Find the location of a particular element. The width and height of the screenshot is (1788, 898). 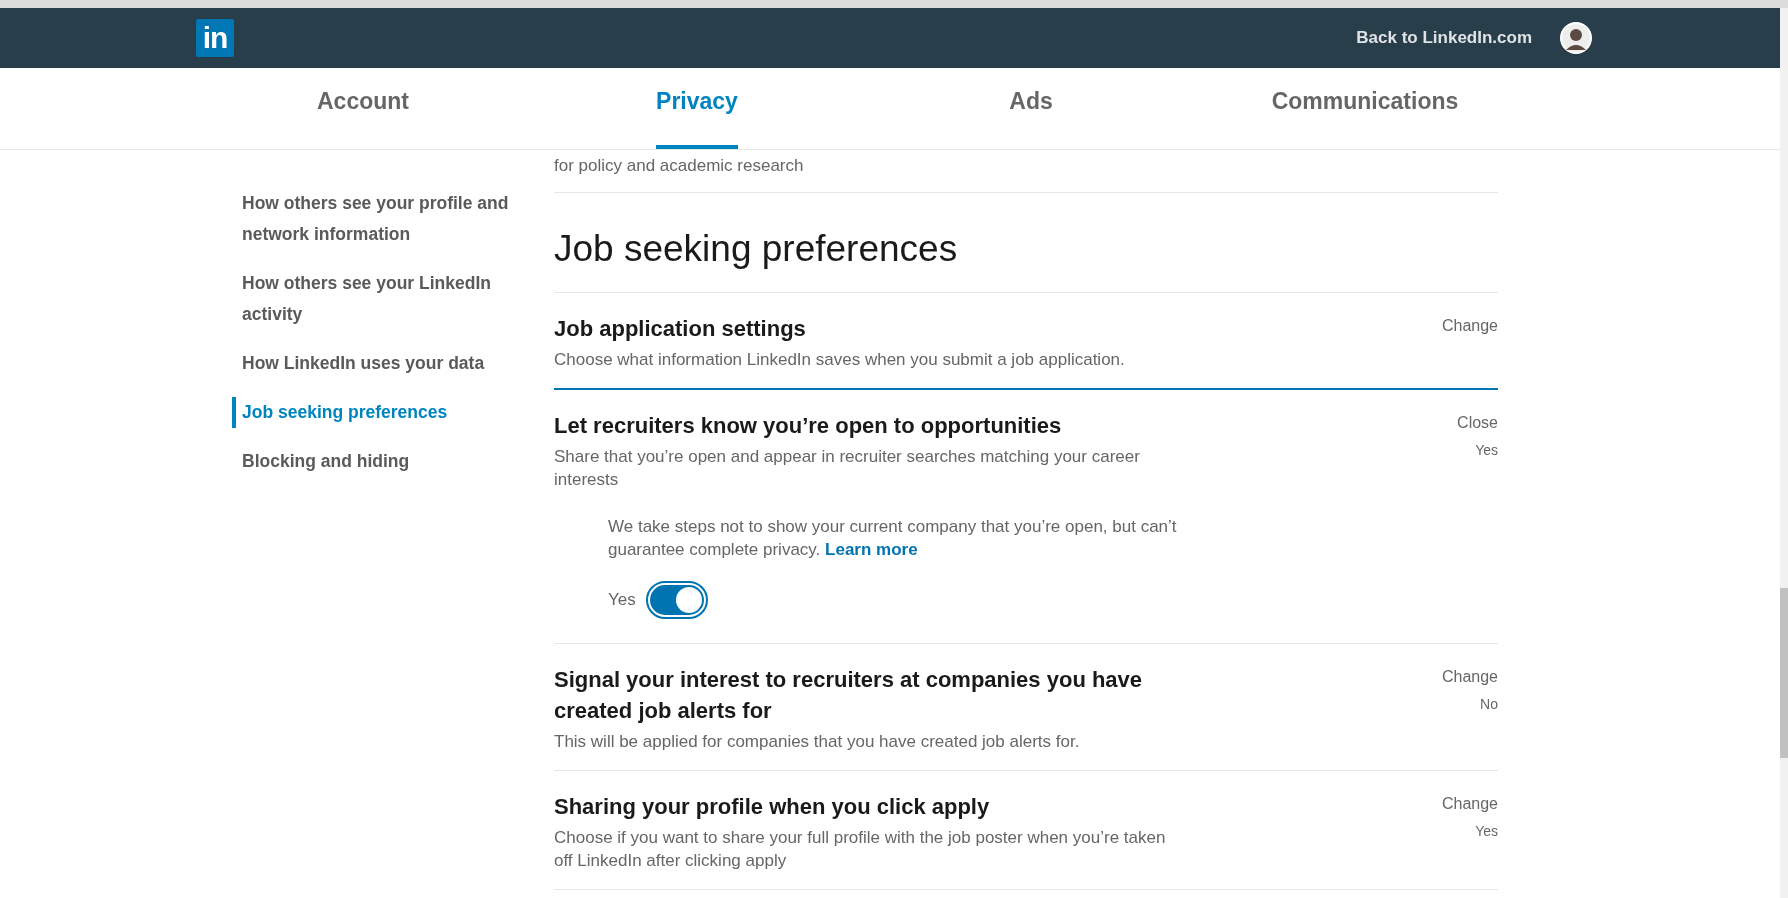

avatar-icon is located at coordinates (1576, 38).